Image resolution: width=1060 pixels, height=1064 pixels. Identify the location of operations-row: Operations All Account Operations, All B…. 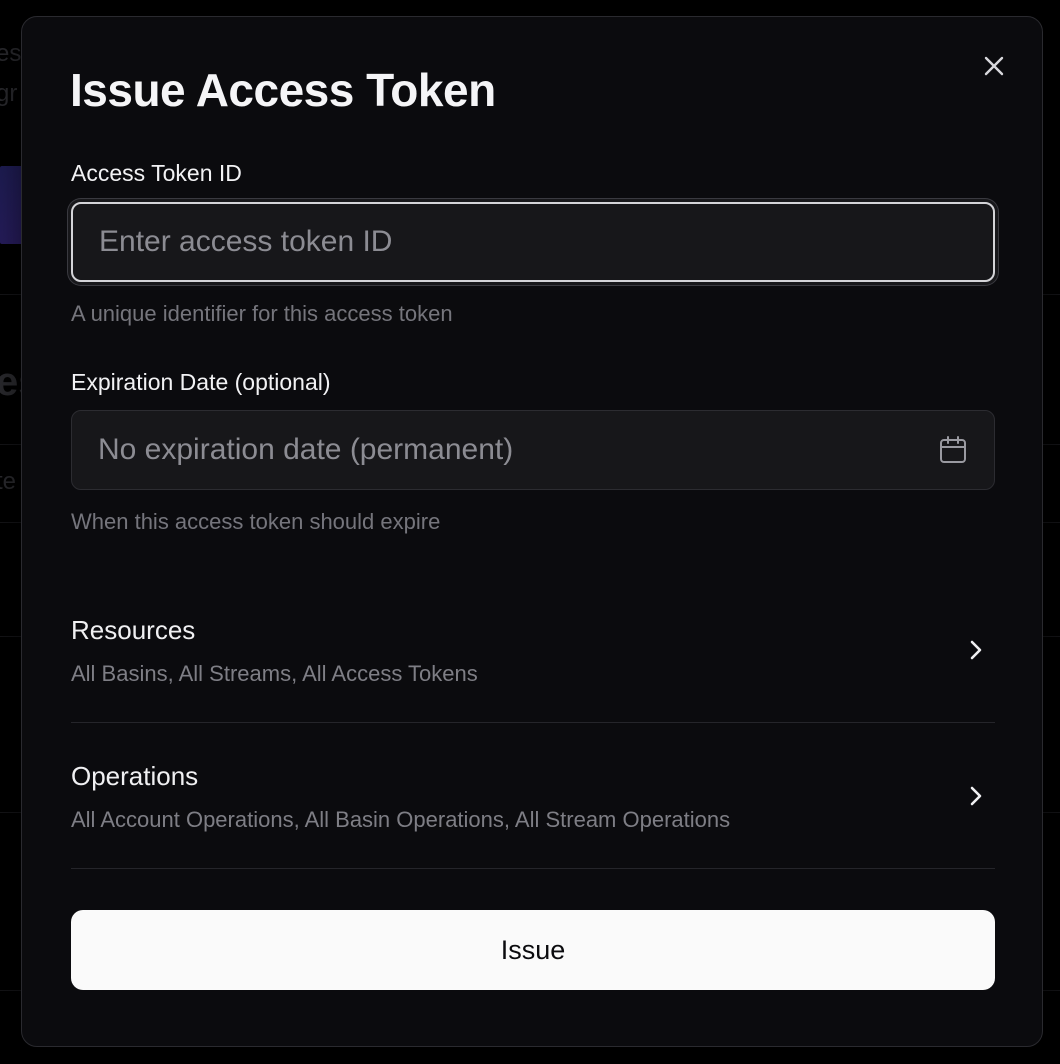
(533, 796).